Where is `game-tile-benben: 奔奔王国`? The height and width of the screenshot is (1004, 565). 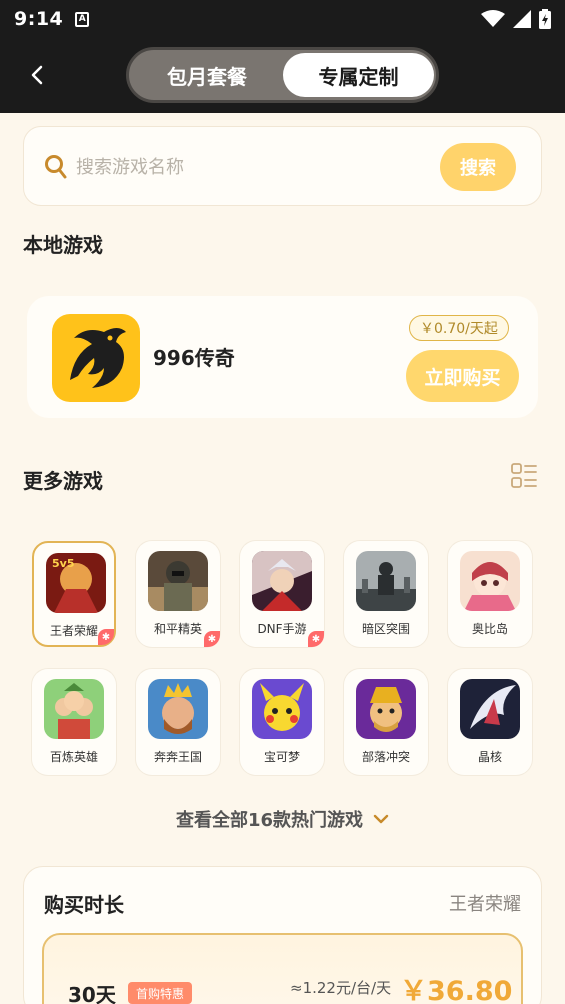 game-tile-benben: 奔奔王国 is located at coordinates (178, 722).